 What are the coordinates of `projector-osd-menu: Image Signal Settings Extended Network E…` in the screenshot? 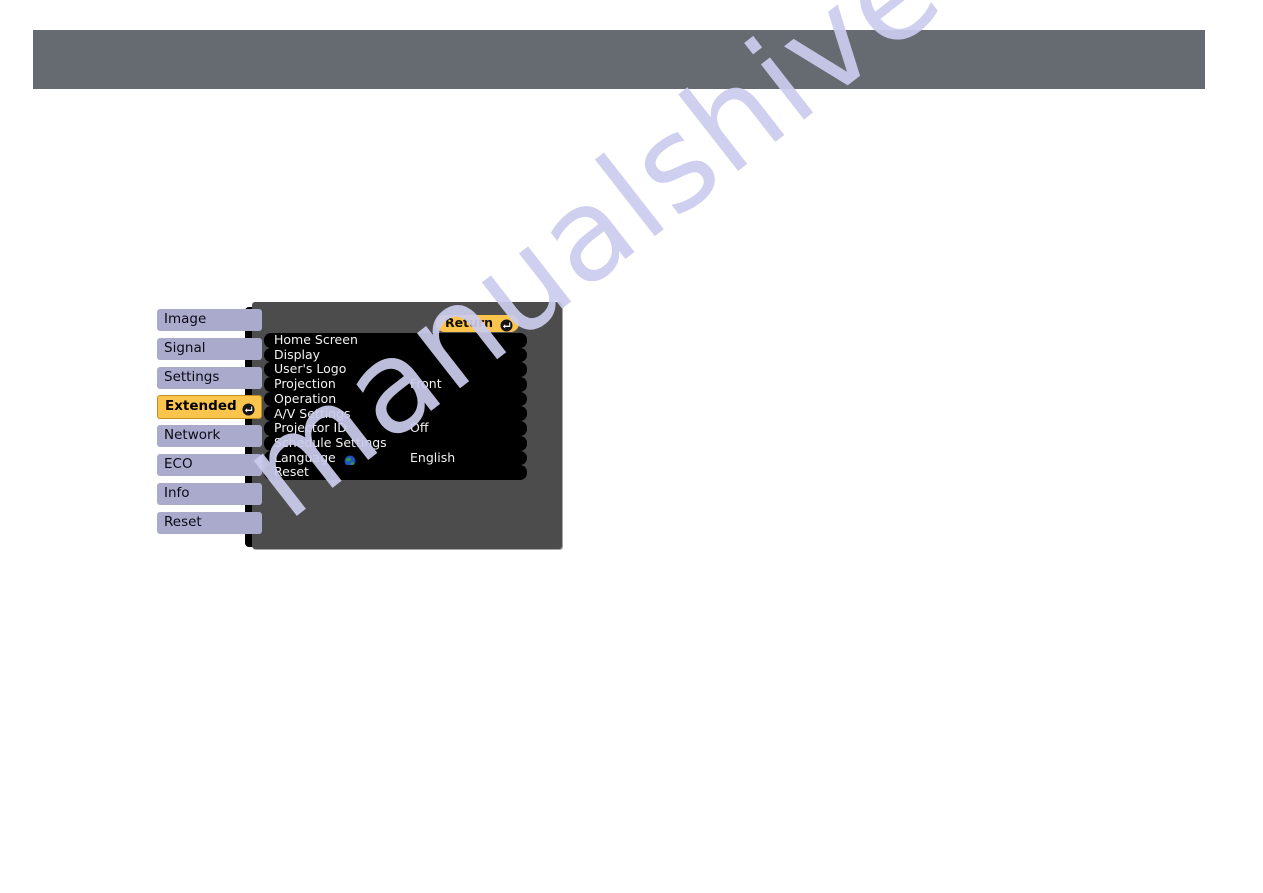 It's located at (362, 427).